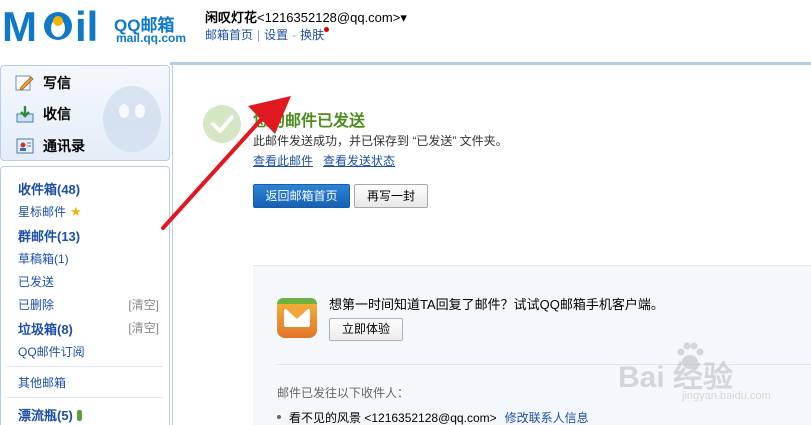 The height and width of the screenshot is (425, 811). I want to click on receive-mail-label: 收信, so click(57, 114).